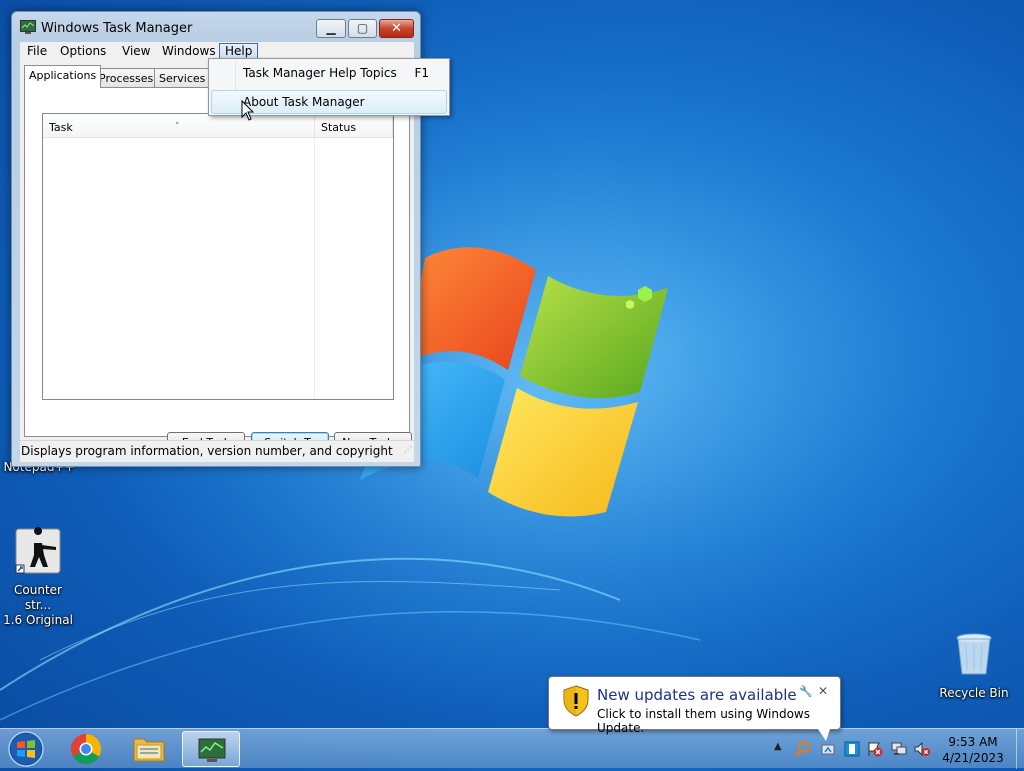 The width and height of the screenshot is (1024, 771). Describe the element at coordinates (974, 693) in the screenshot. I see `desktop-icon-label: Recycle Bin` at that location.